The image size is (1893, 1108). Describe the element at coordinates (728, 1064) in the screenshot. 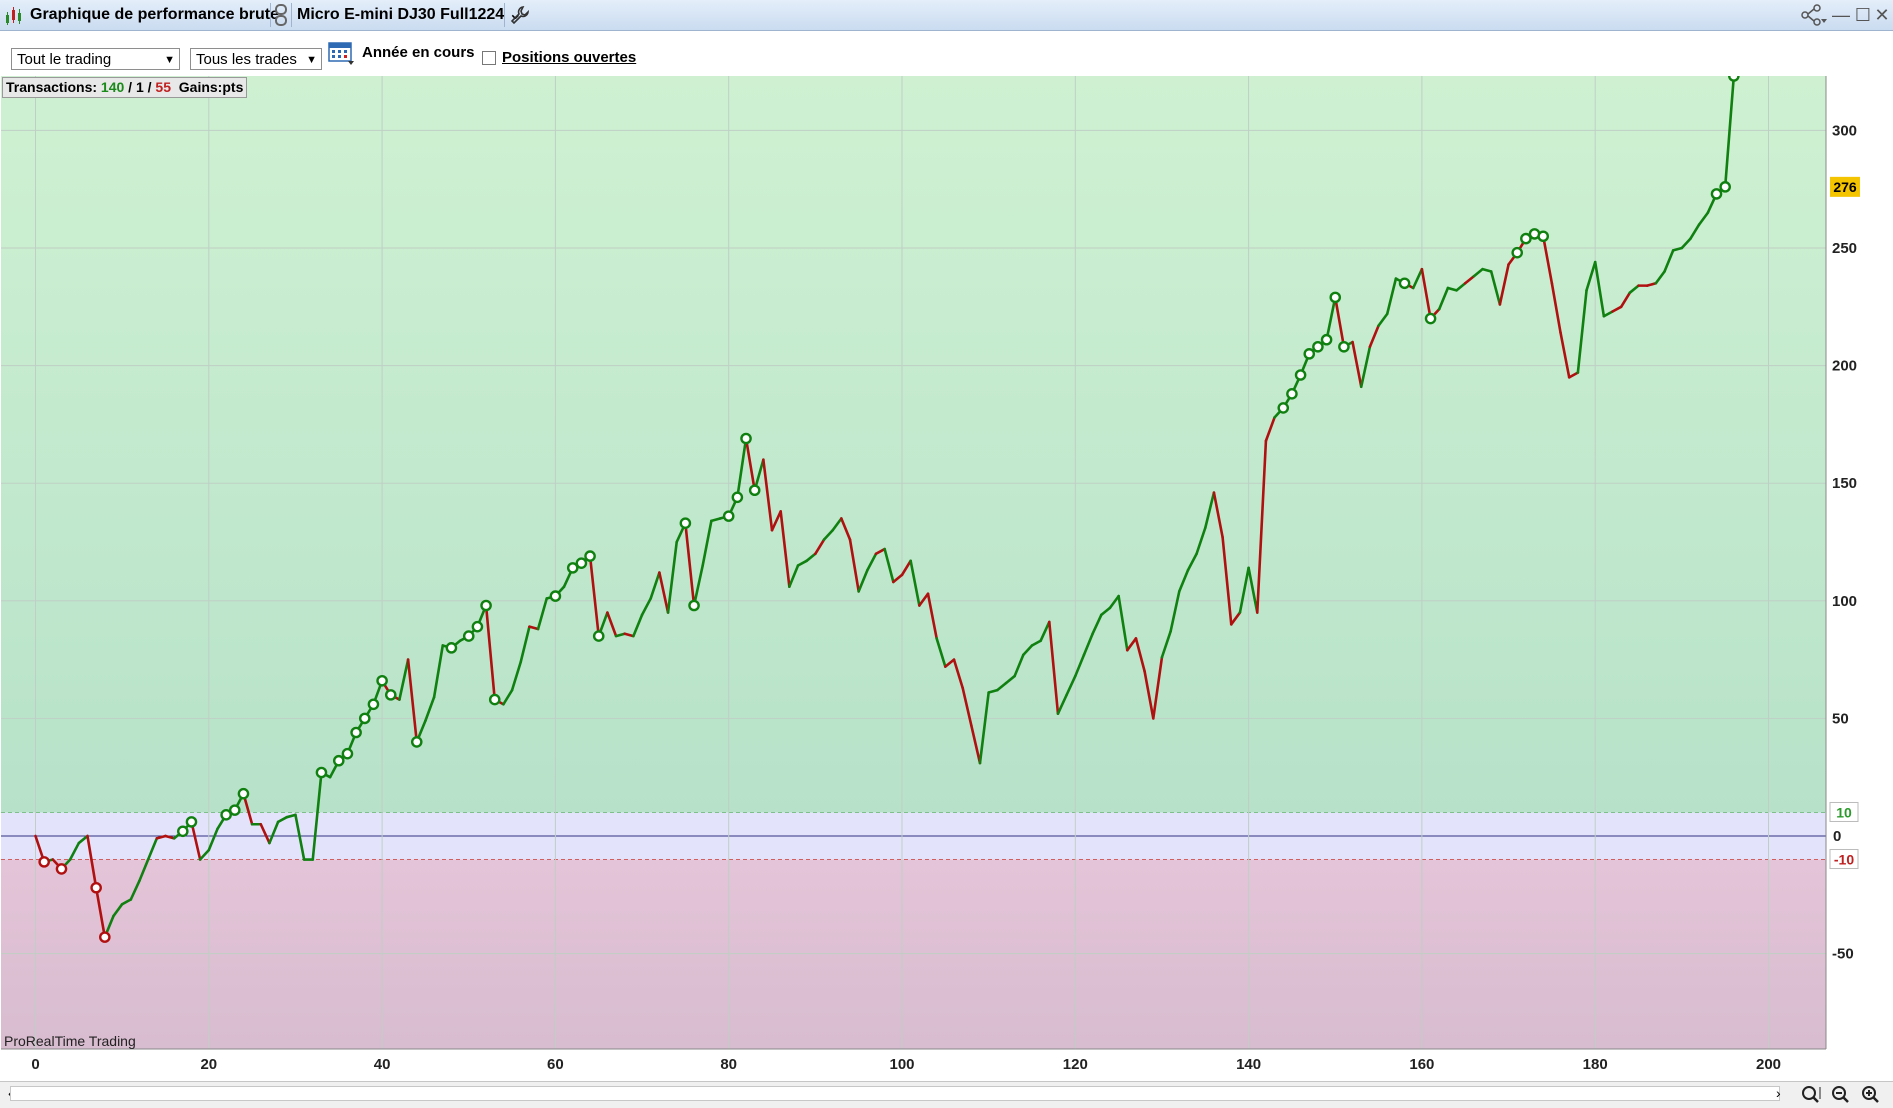

I see `x-tick-label-80: 80` at that location.